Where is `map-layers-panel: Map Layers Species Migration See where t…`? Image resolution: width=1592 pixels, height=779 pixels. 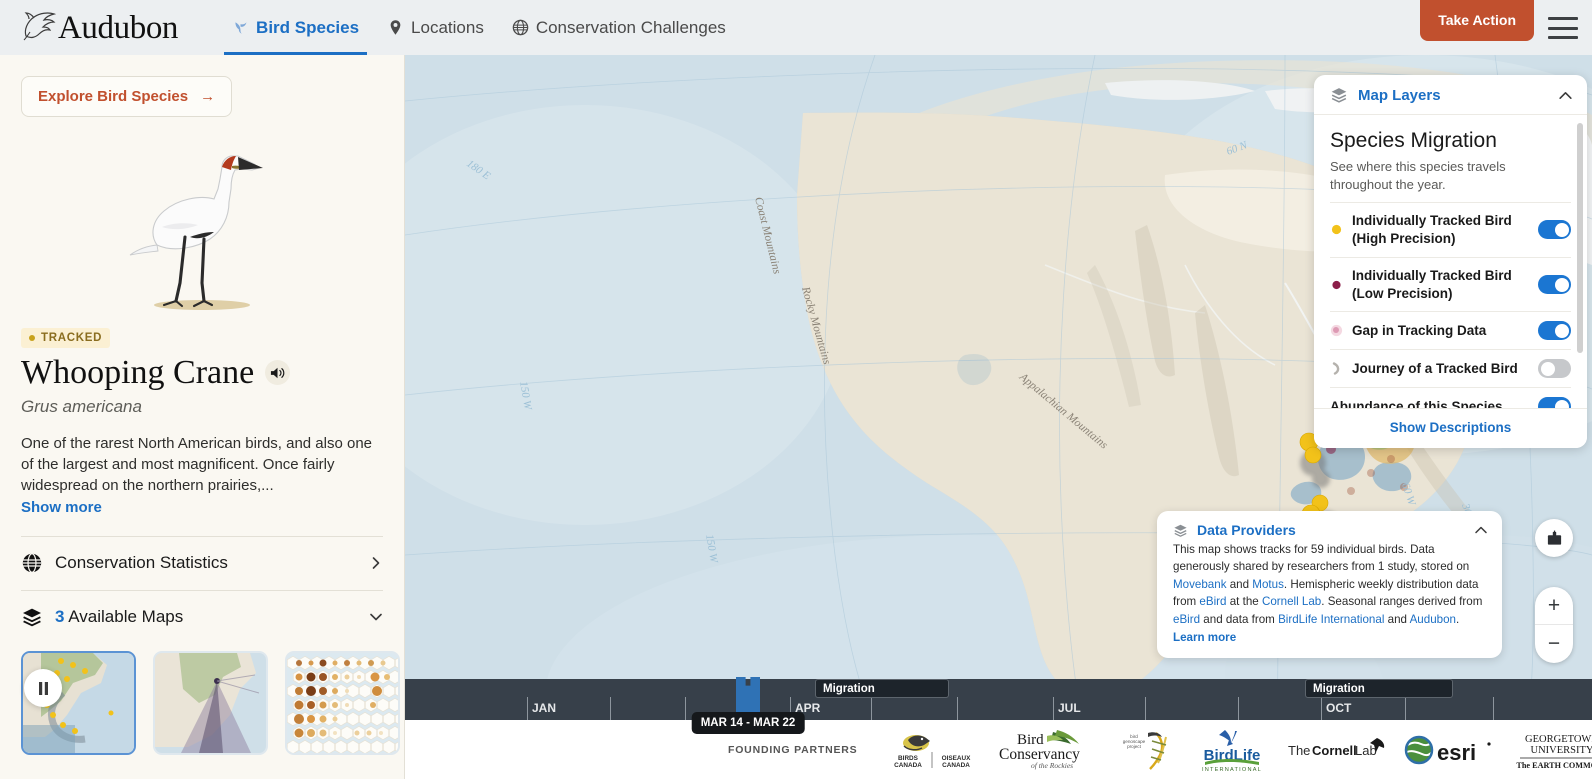
map-layers-panel: Map Layers Species Migration See where t… is located at coordinates (1450, 261).